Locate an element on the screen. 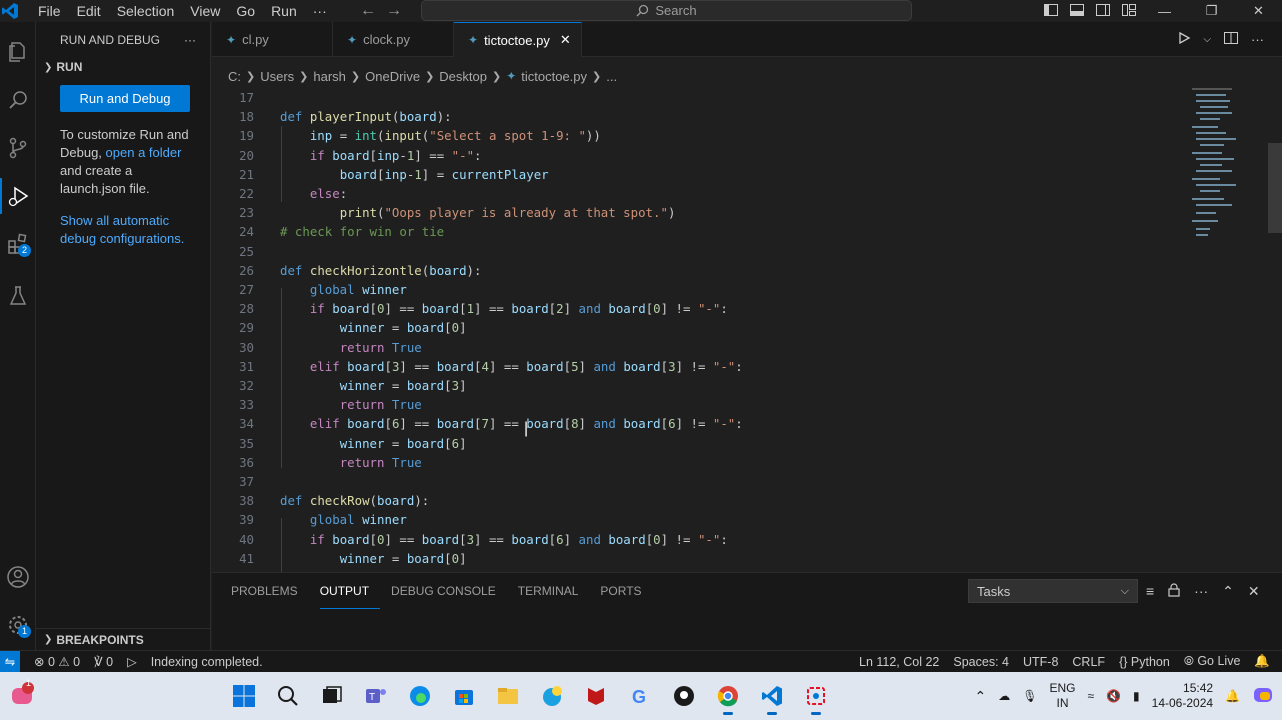  split-editor-icon is located at coordinates (1231, 39).